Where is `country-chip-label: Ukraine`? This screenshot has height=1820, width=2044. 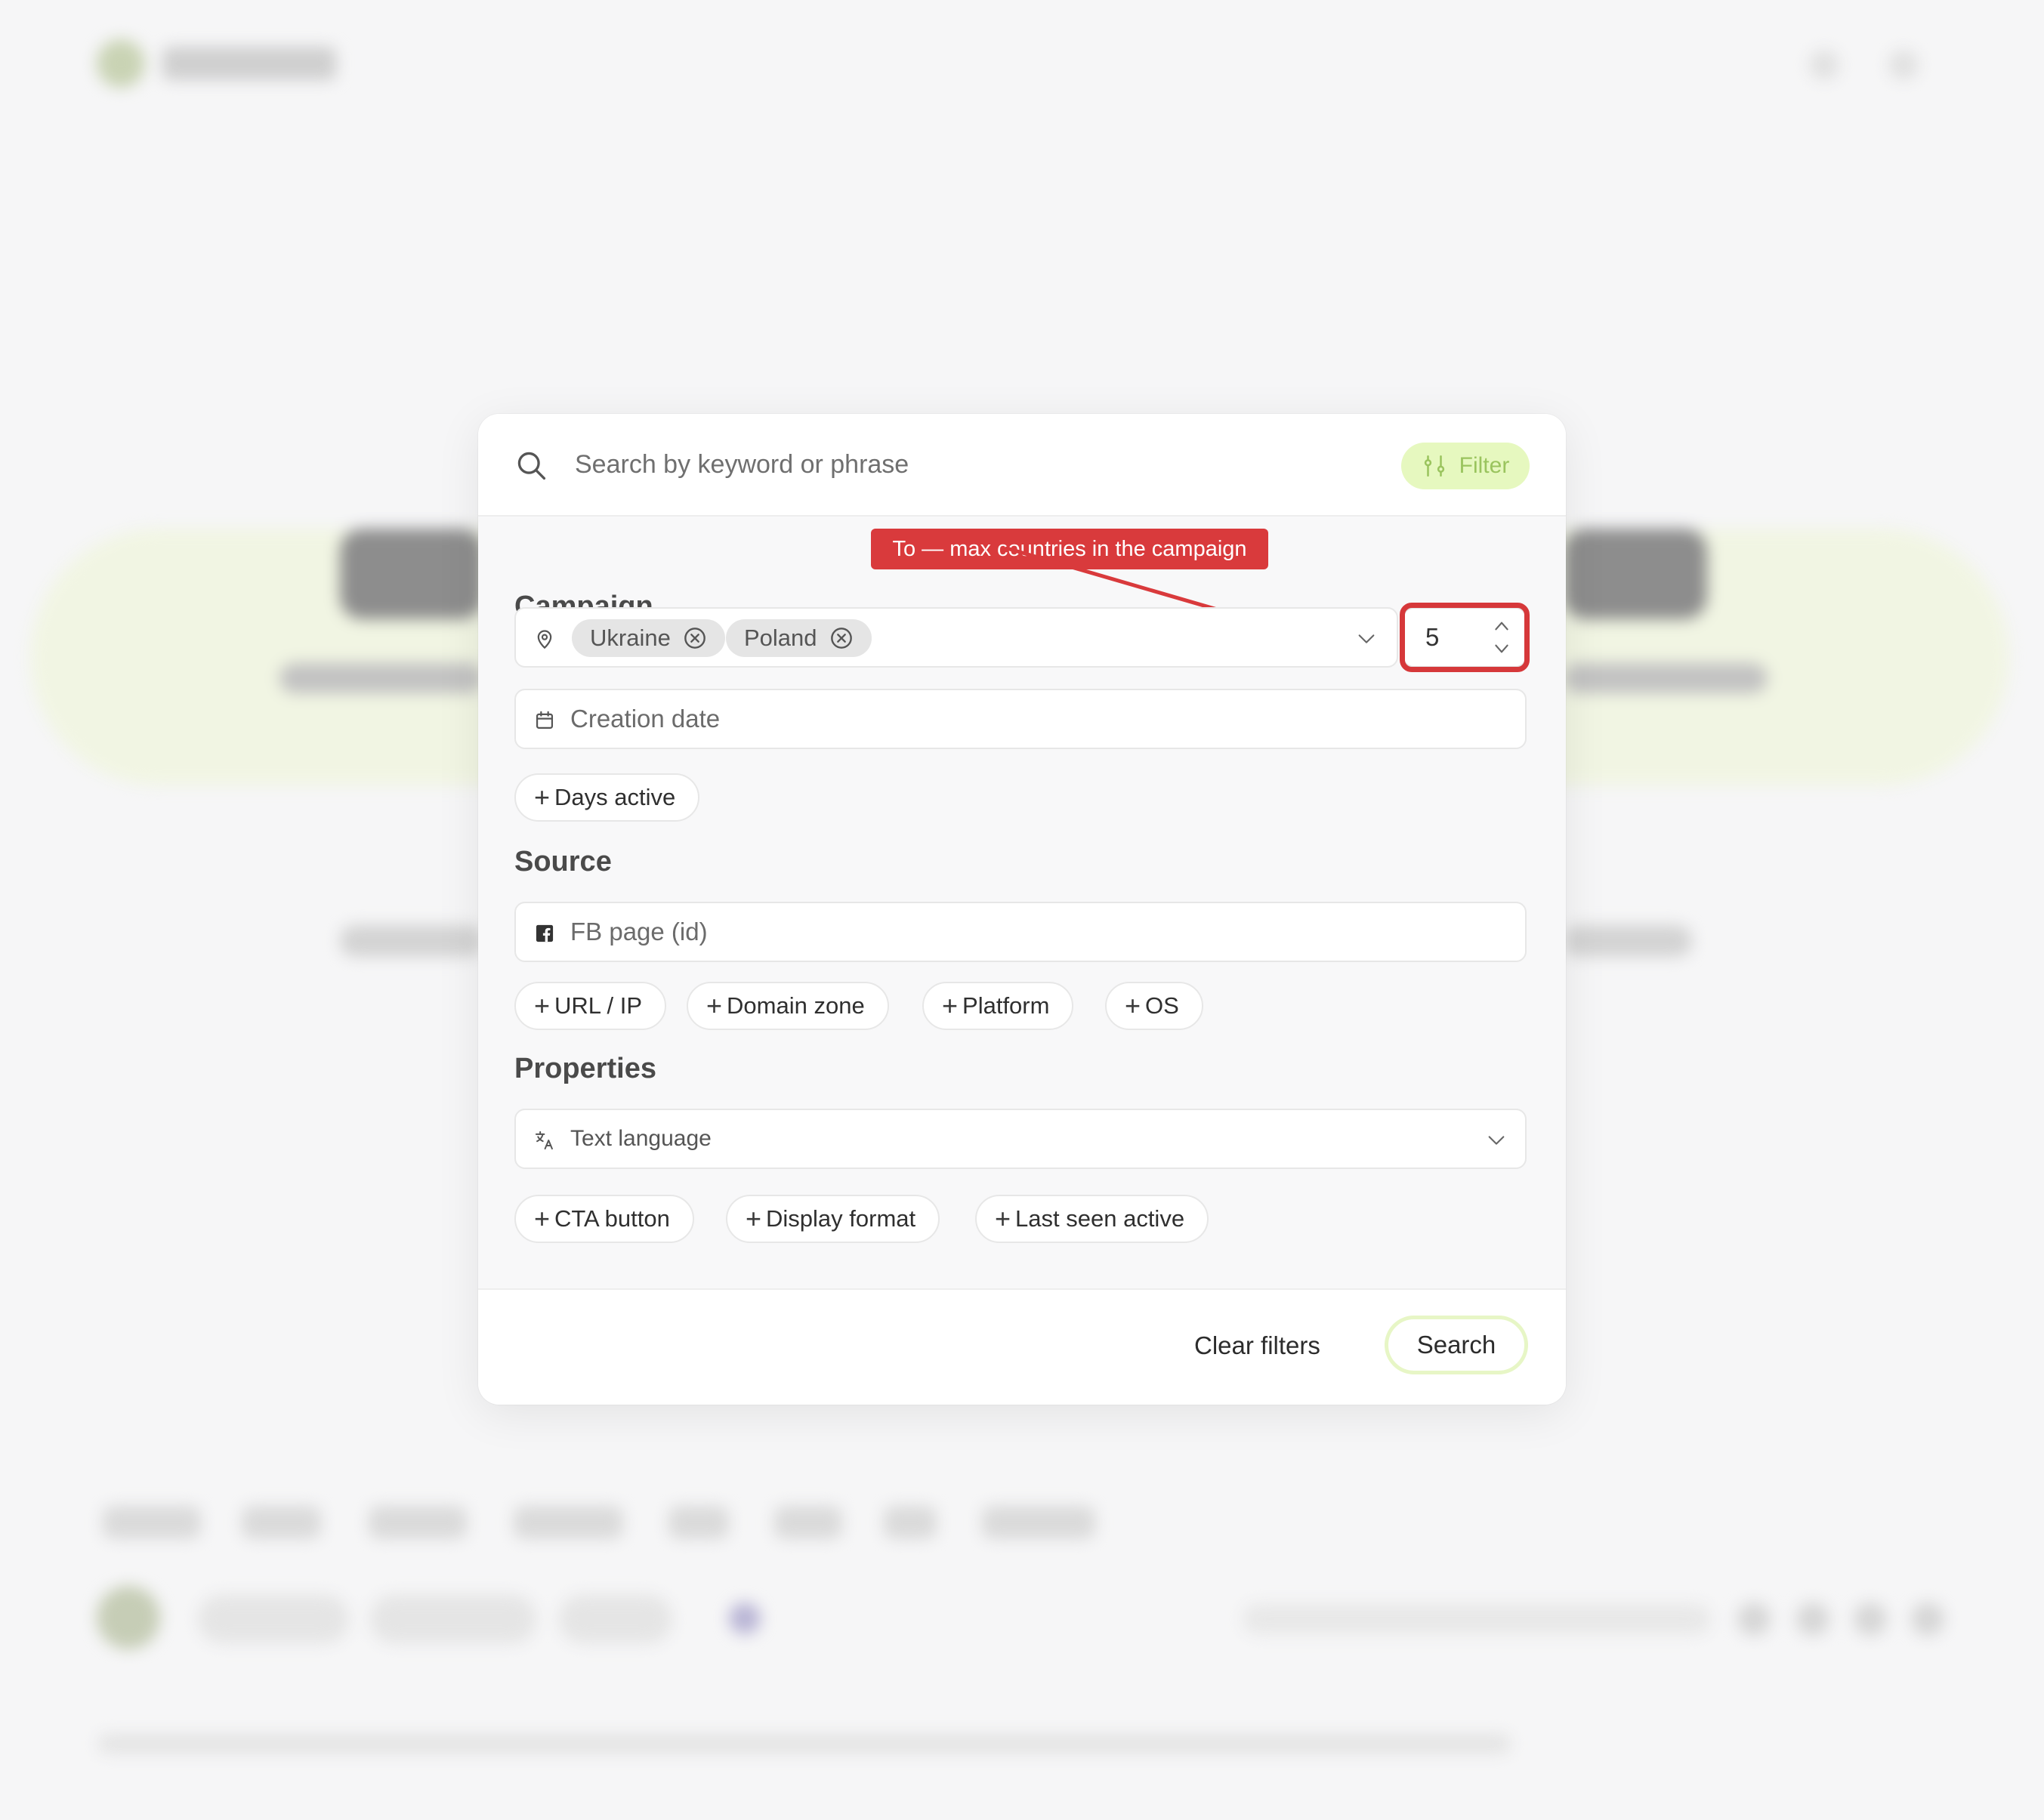
country-chip-label: Ukraine is located at coordinates (630, 638).